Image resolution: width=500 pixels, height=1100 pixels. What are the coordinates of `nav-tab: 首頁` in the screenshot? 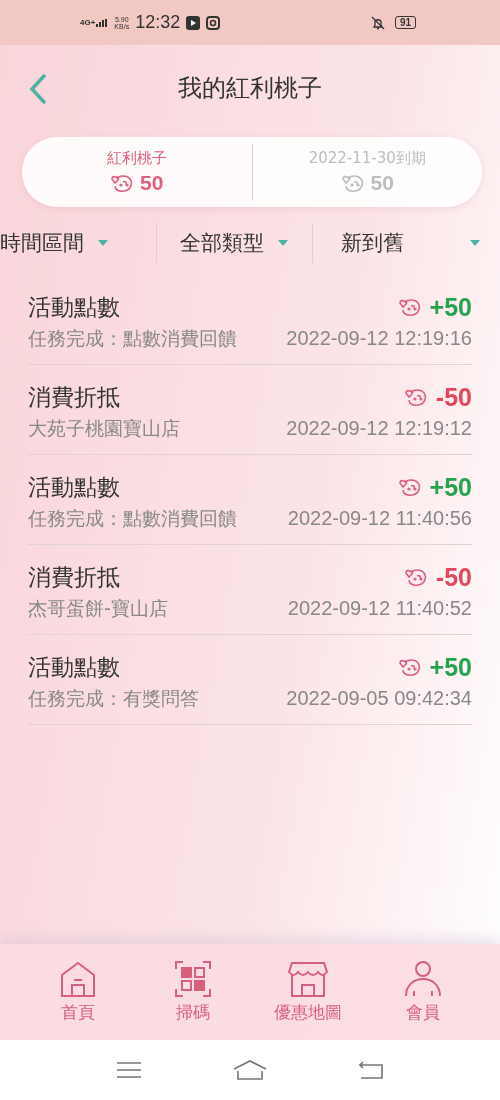 It's located at (77, 992).